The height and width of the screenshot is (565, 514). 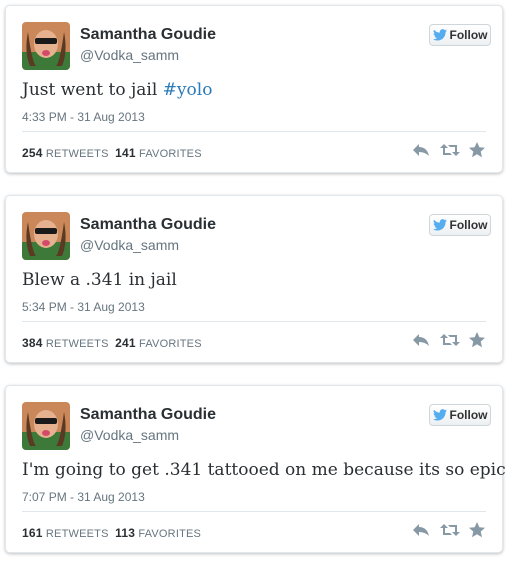 What do you see at coordinates (188, 90) in the screenshot?
I see `hashtag-link: #yolo` at bounding box center [188, 90].